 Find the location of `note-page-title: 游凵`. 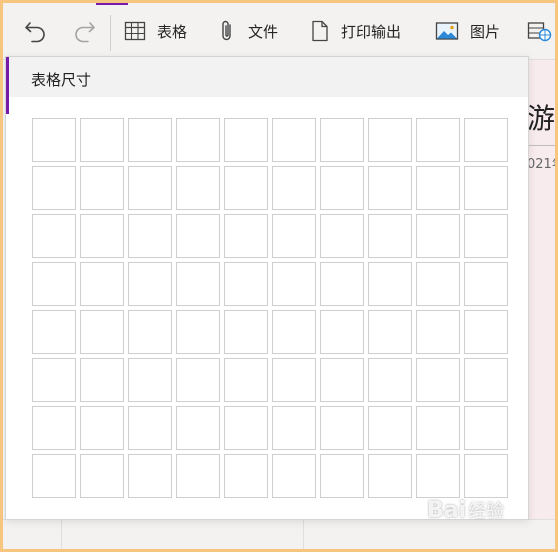

note-page-title: 游凵 is located at coordinates (541, 118).